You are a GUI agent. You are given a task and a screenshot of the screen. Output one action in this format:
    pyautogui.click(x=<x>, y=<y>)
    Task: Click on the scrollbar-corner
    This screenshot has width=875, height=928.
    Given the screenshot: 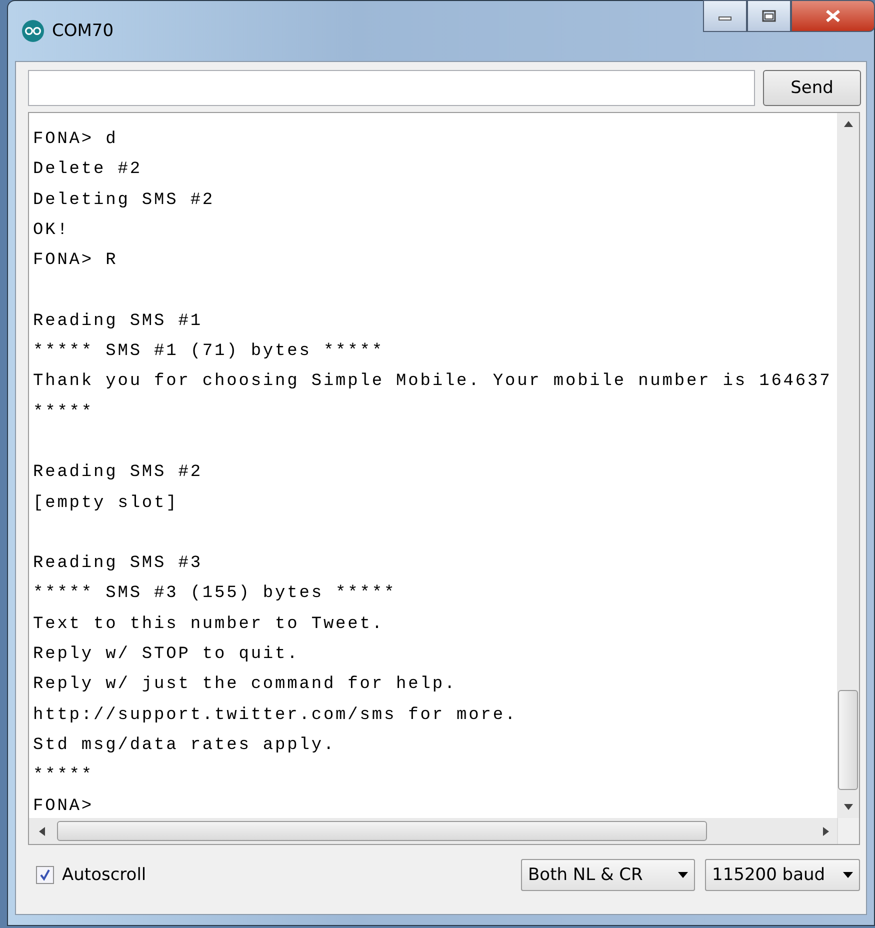 What is the action you would take?
    pyautogui.click(x=848, y=831)
    